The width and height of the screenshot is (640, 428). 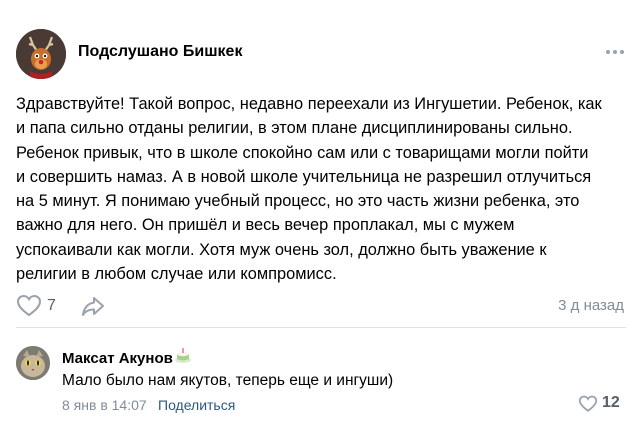 I want to click on post-actions: 7 3 д назад, so click(x=321, y=306).